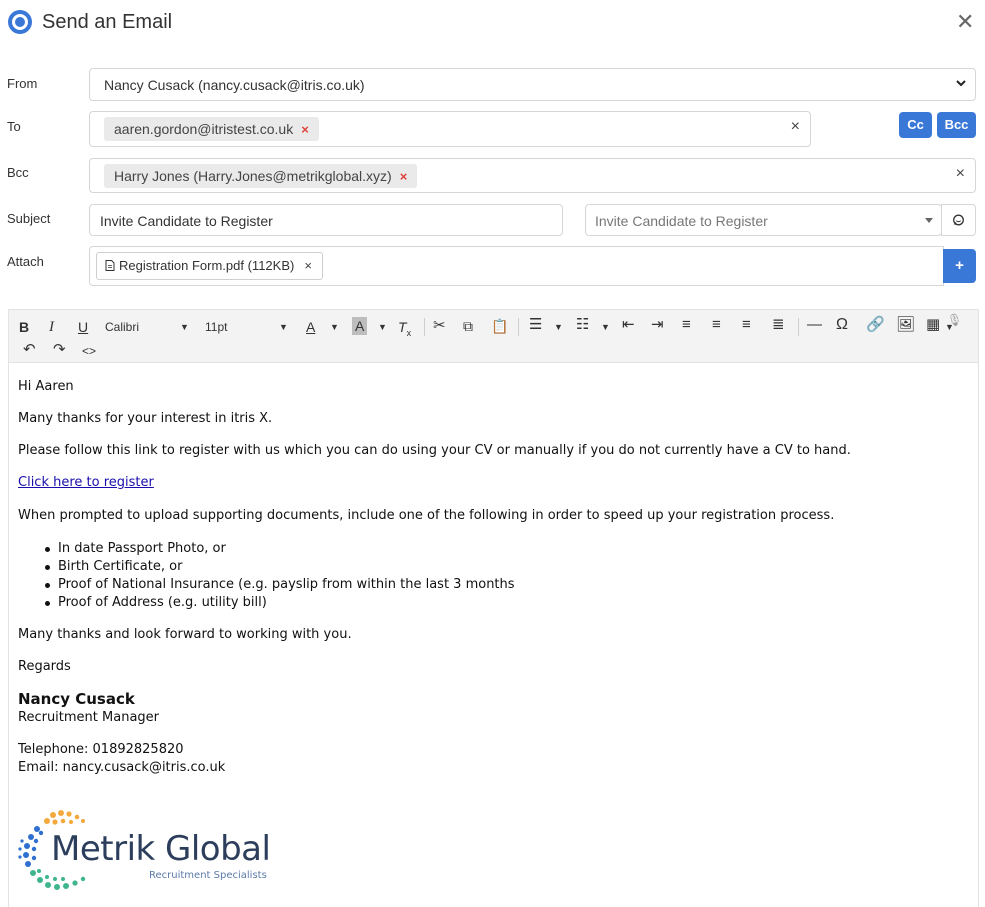  Describe the element at coordinates (24, 327) in the screenshot. I see `bold-button: B` at that location.